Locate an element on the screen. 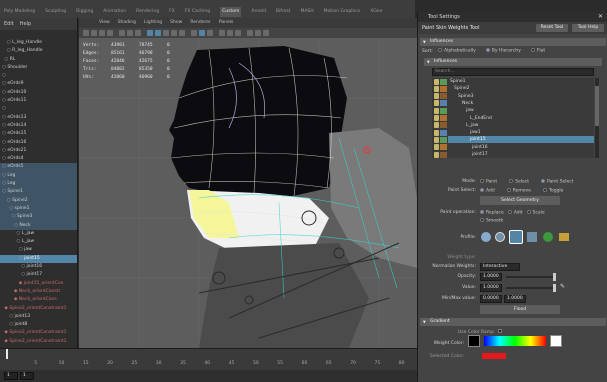  paint-op-replace-radio: Replace is located at coordinates (492, 213).